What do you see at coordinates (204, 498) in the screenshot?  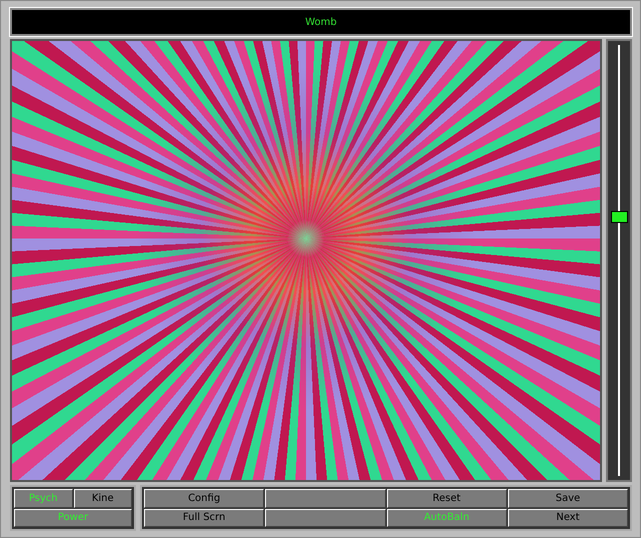 I see `control-button: Config` at bounding box center [204, 498].